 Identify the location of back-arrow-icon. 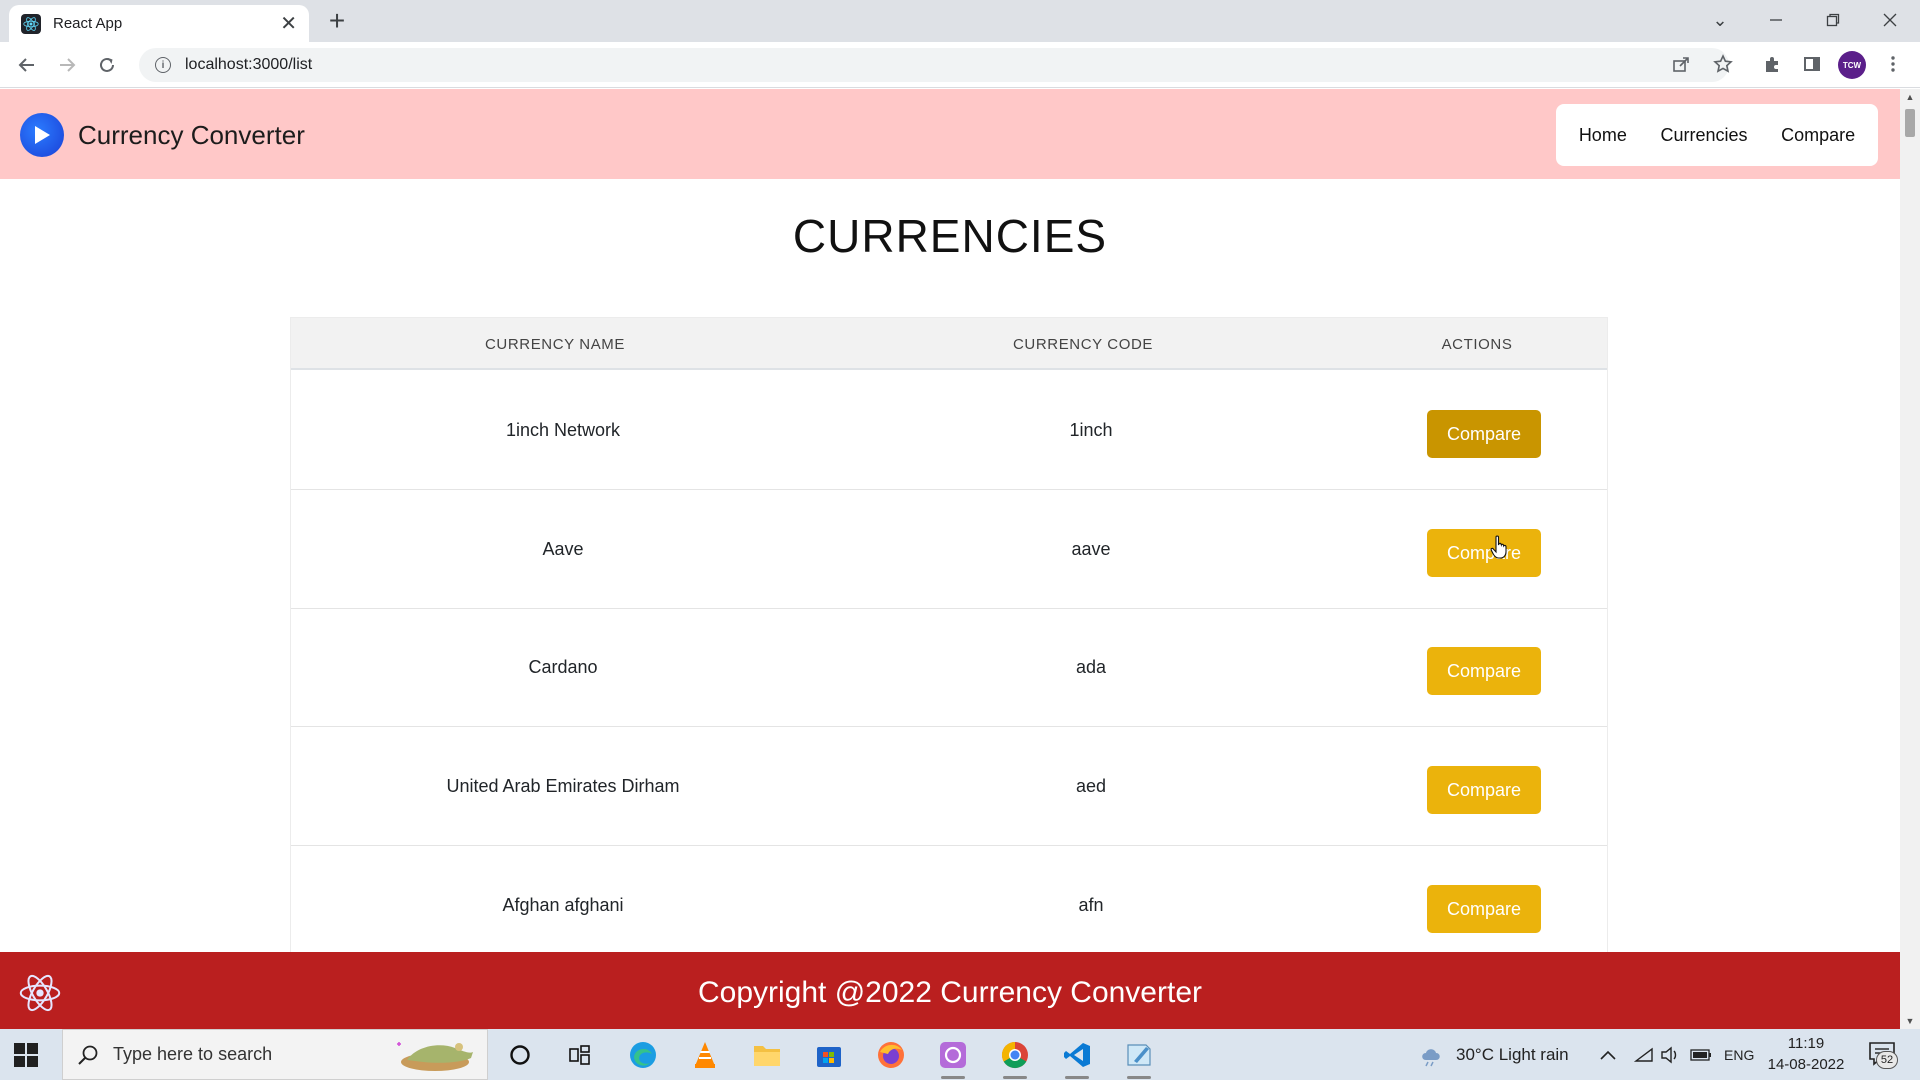
(27, 65).